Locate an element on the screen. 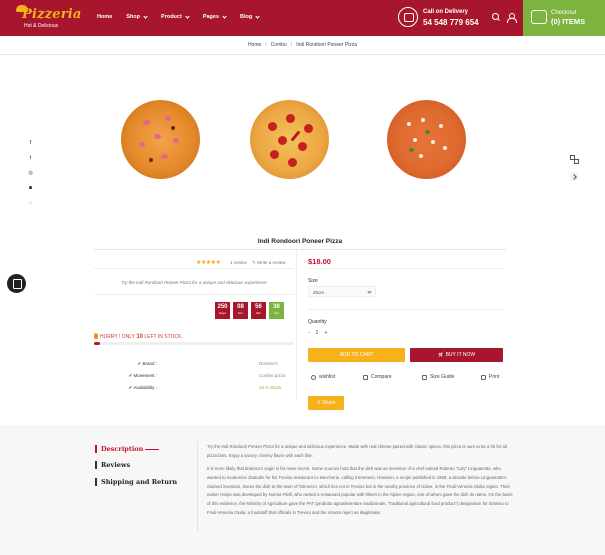 This screenshot has width=605, height=555. logo-subtitle: Hot & Delicious is located at coordinates (41, 26).